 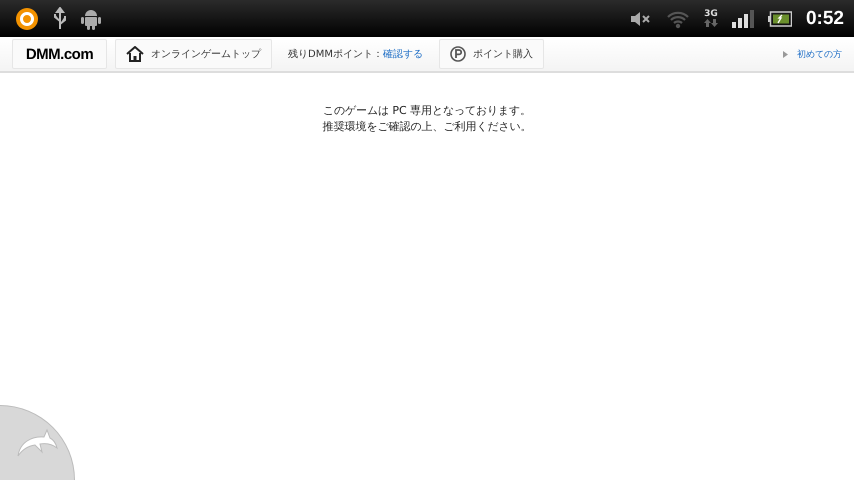 What do you see at coordinates (135, 54) in the screenshot?
I see `house-icon` at bounding box center [135, 54].